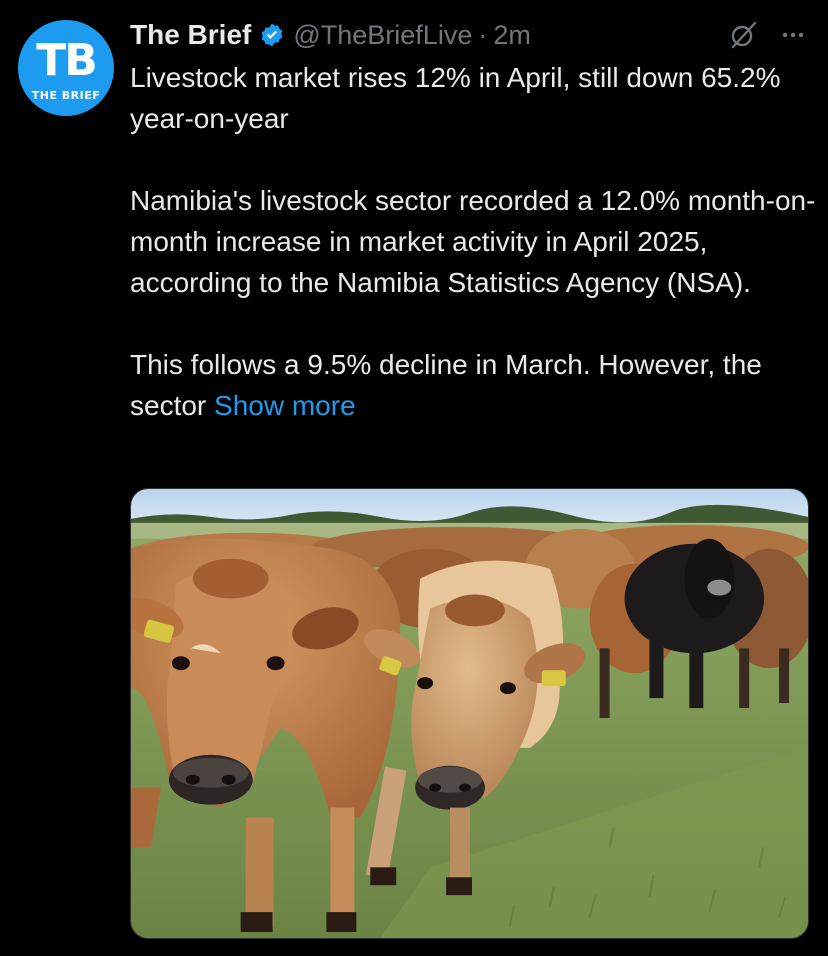 This screenshot has width=828, height=956. I want to click on more-icon, so click(793, 35).